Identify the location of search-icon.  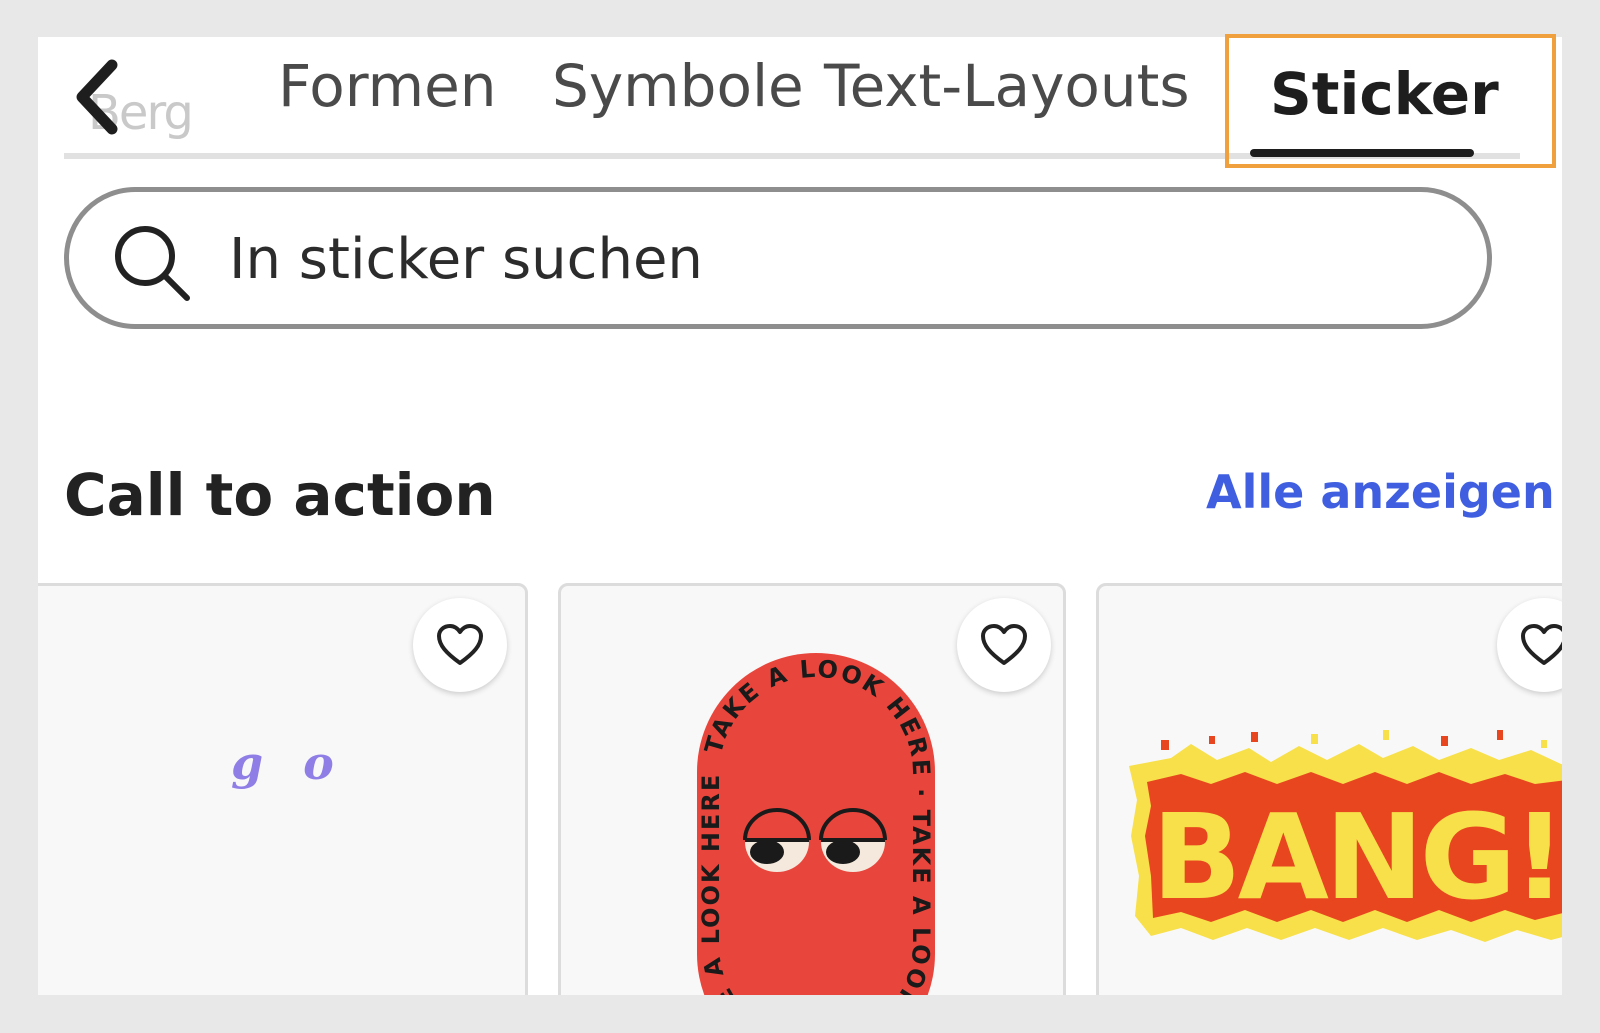
(152, 263).